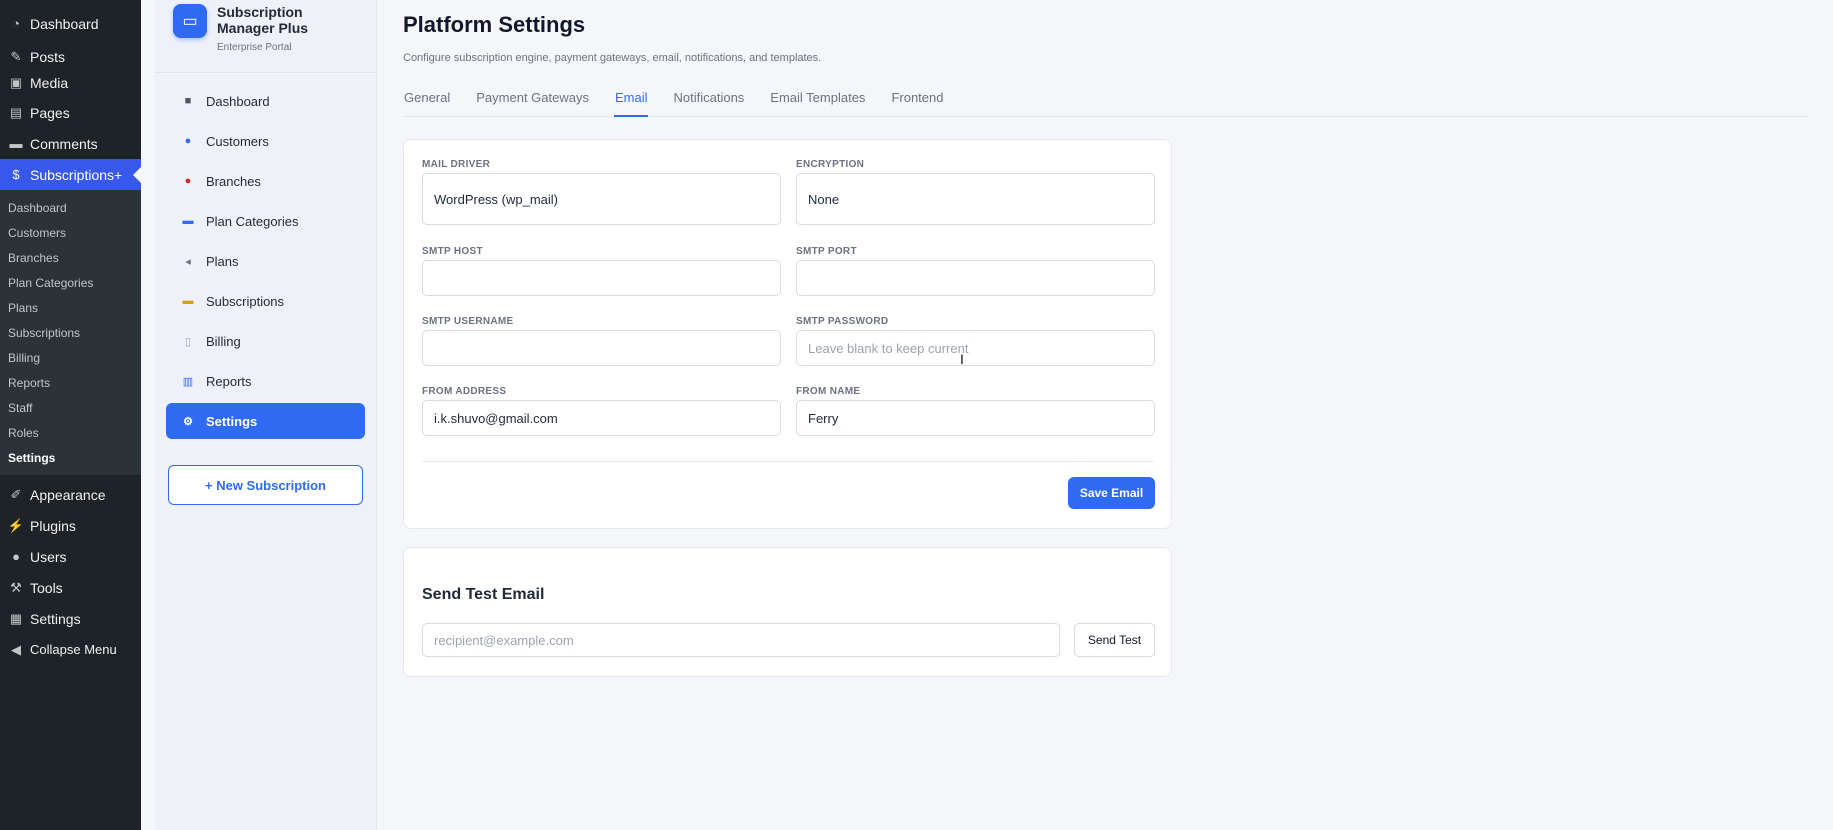 Image resolution: width=1833 pixels, height=830 pixels. What do you see at coordinates (188, 101) in the screenshot?
I see `grid-icon: ■` at bounding box center [188, 101].